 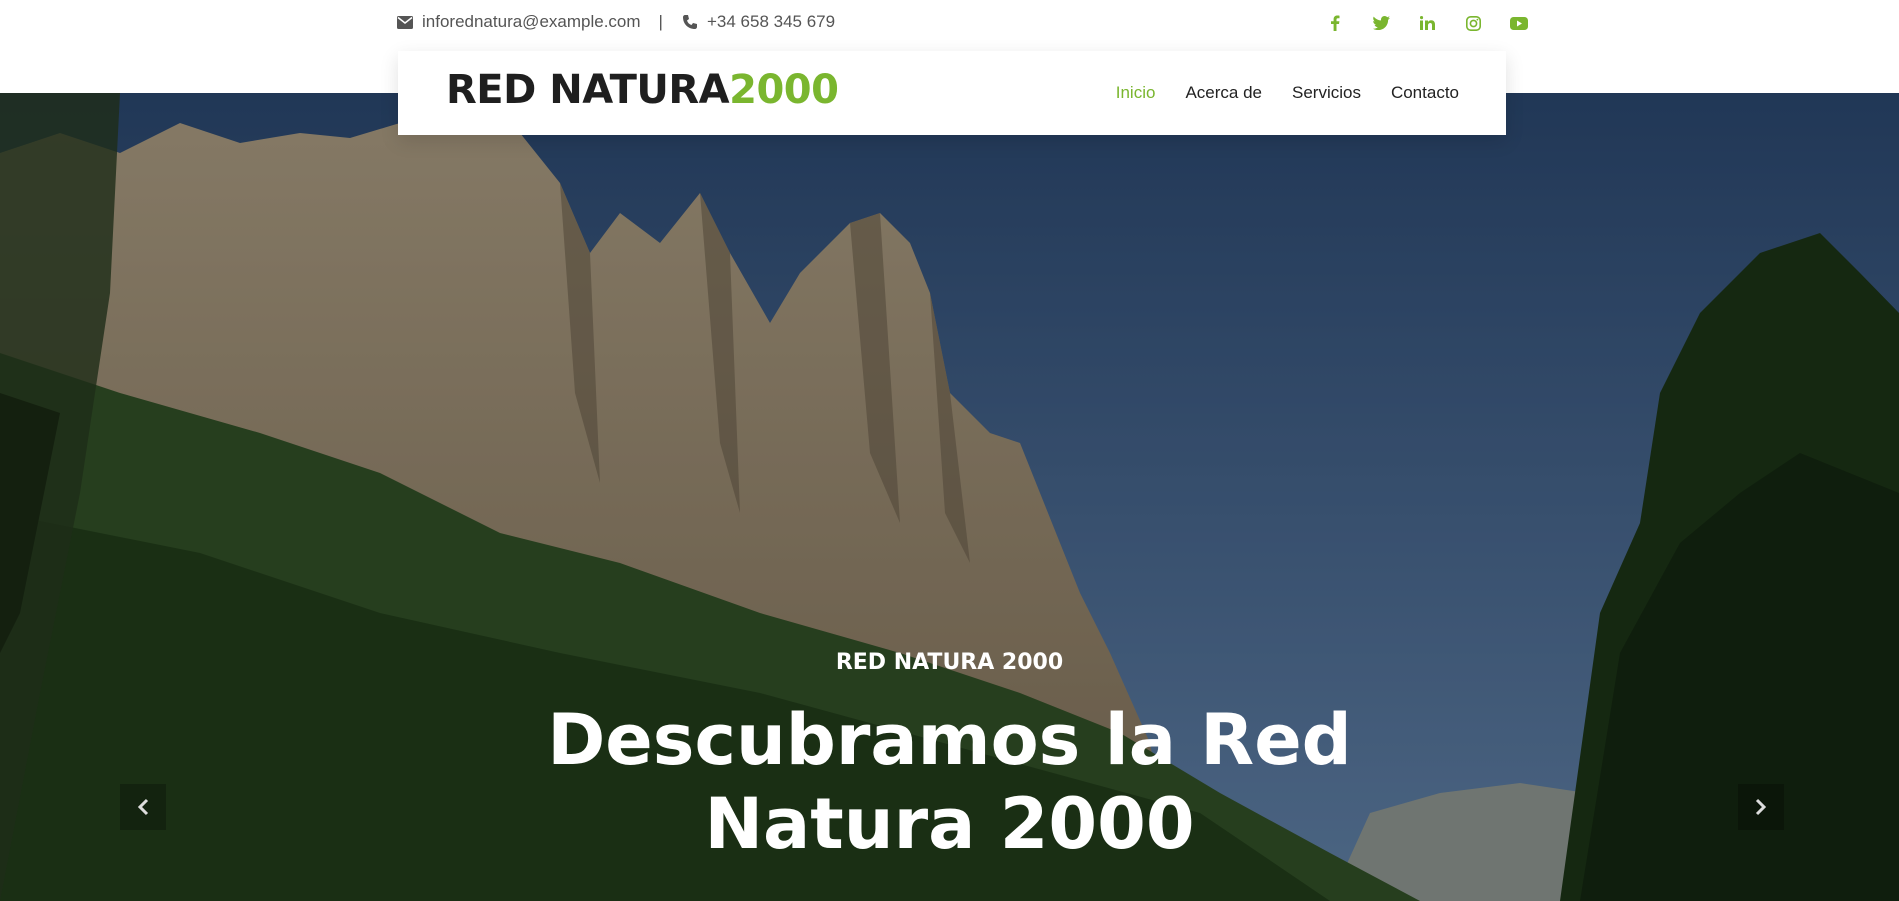 What do you see at coordinates (690, 22) in the screenshot?
I see `phone-icon` at bounding box center [690, 22].